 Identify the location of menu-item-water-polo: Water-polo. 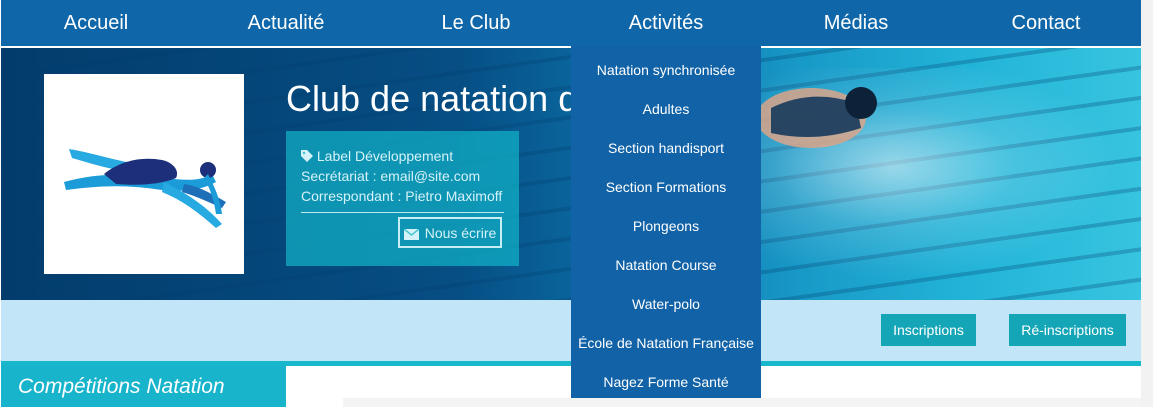
(666, 304).